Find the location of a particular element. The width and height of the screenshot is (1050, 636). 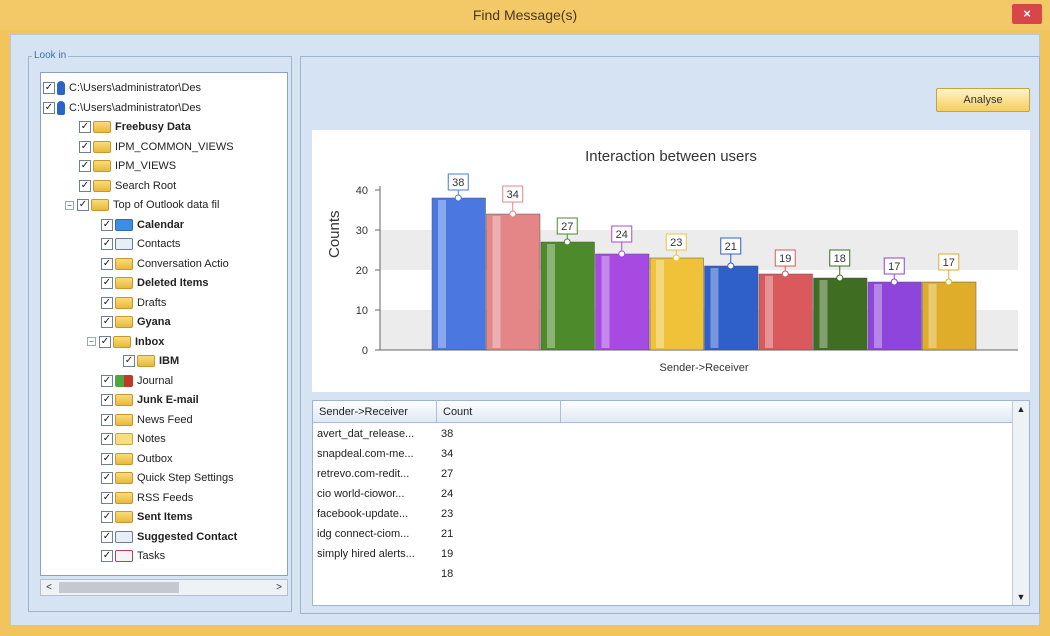

tree-item: ✓ RSS Feeds is located at coordinates (147, 498).